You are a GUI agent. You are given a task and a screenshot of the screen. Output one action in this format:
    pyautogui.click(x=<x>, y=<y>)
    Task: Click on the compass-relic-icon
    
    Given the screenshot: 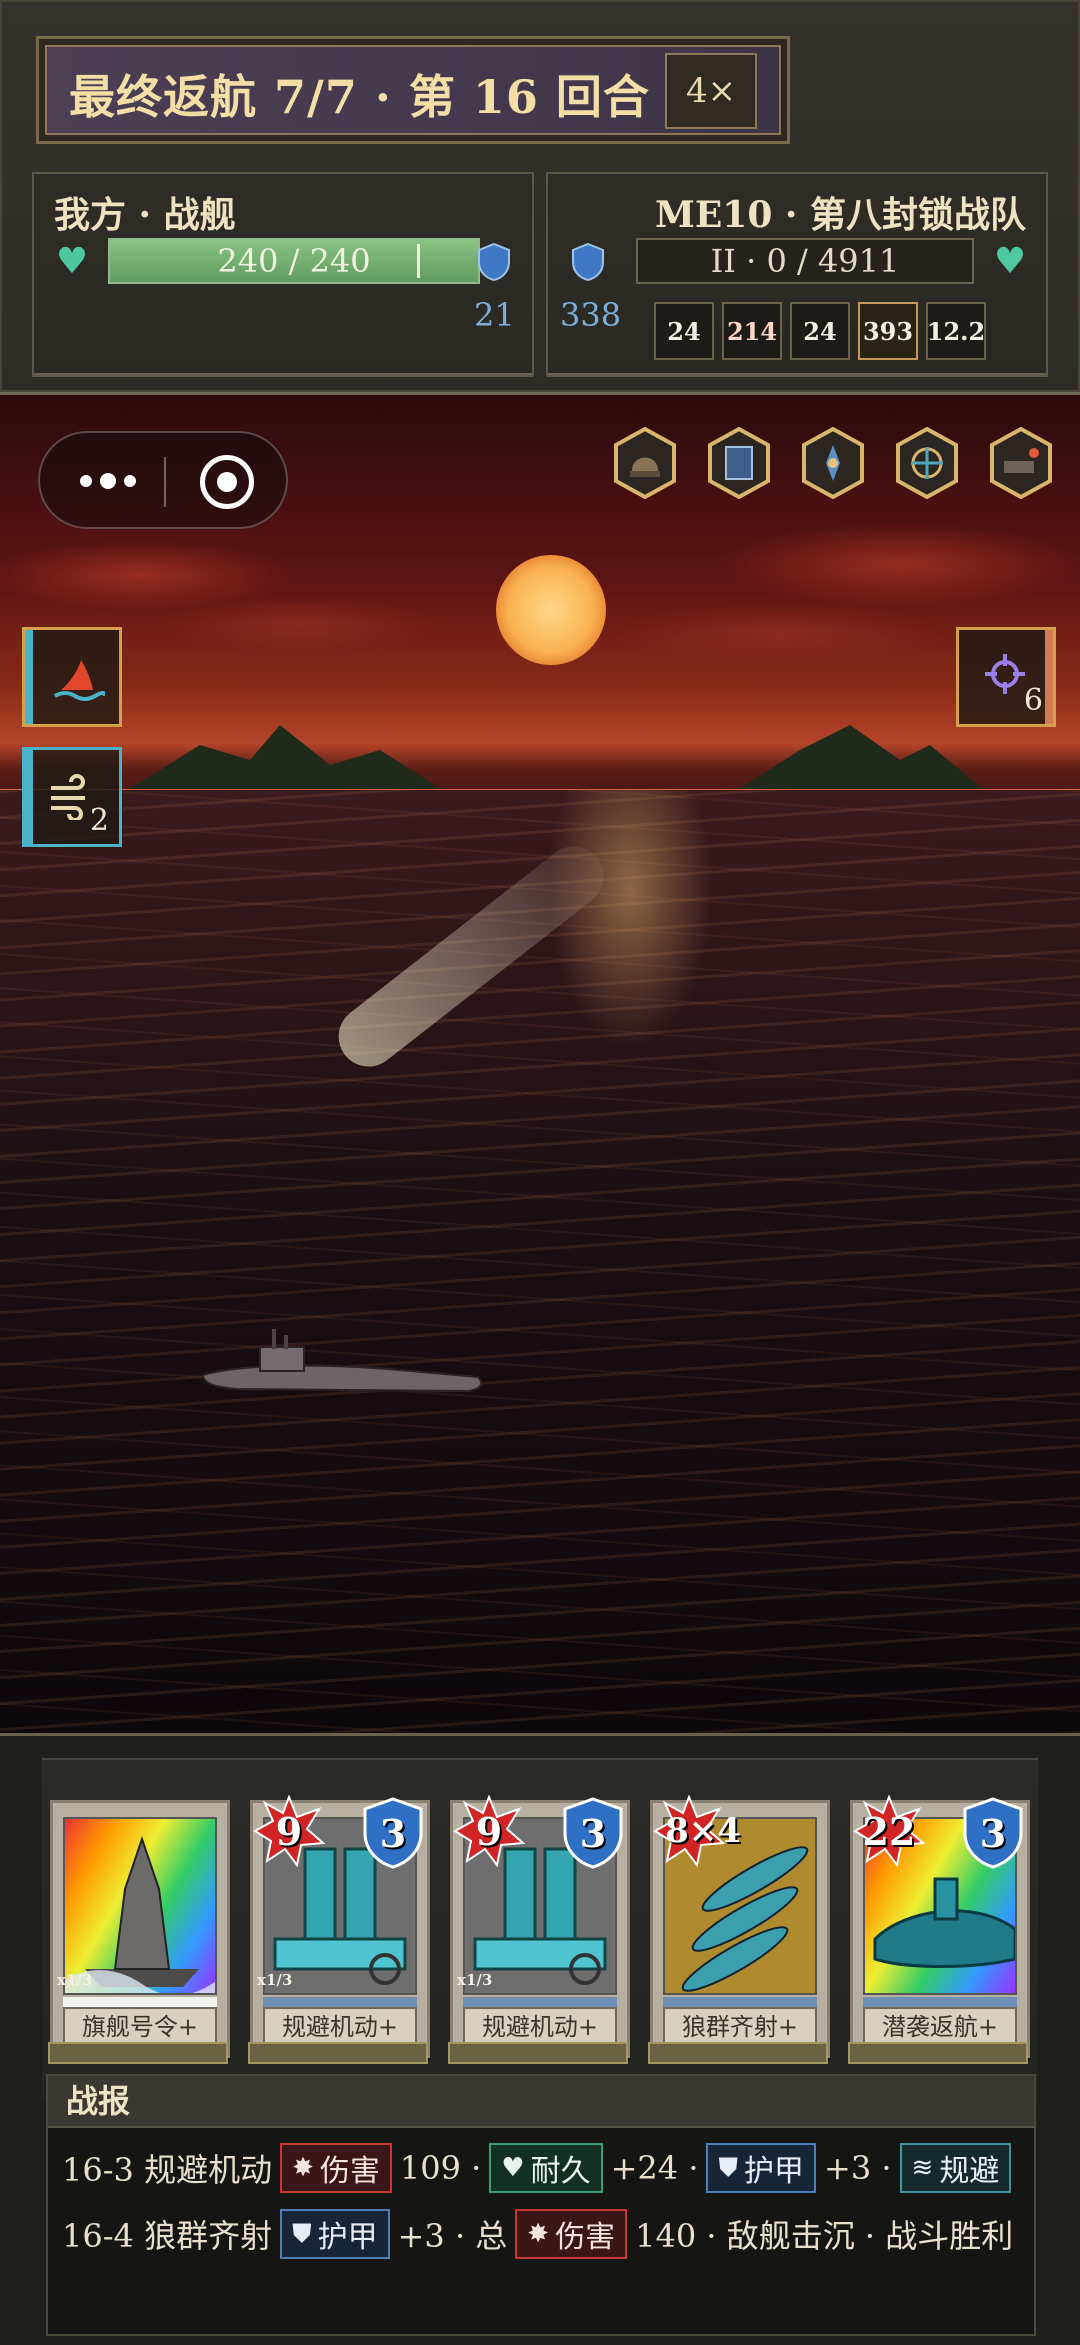 What is the action you would take?
    pyautogui.click(x=927, y=463)
    